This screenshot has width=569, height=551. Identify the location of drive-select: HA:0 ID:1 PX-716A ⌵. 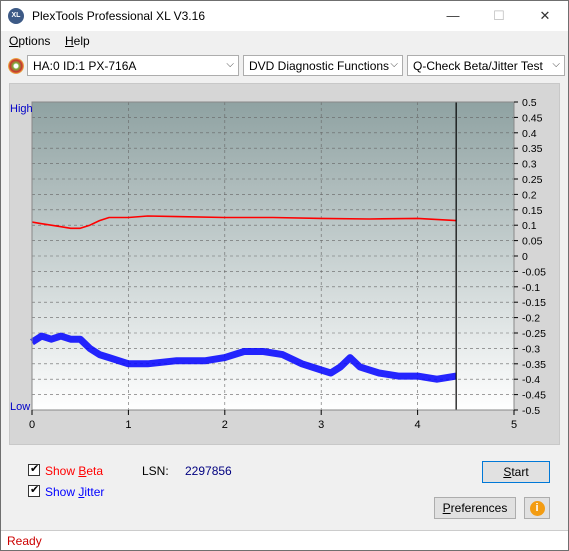
(133, 65).